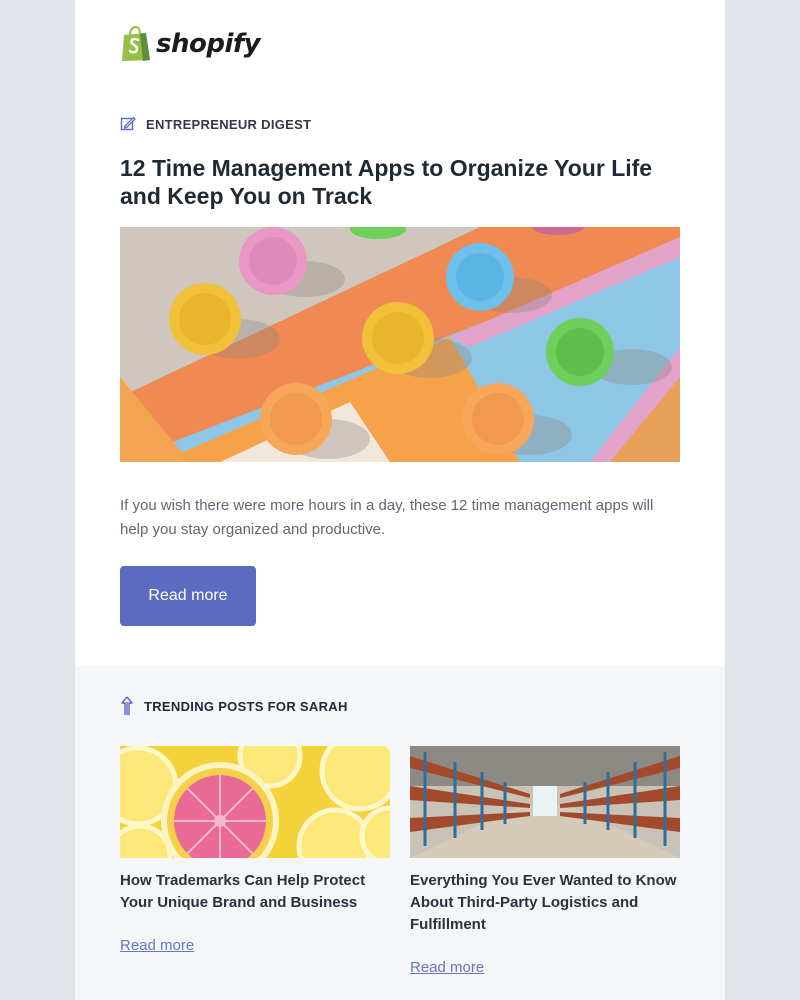 Image resolution: width=800 pixels, height=1000 pixels. Describe the element at coordinates (128, 123) in the screenshot. I see `edit-icon` at that location.